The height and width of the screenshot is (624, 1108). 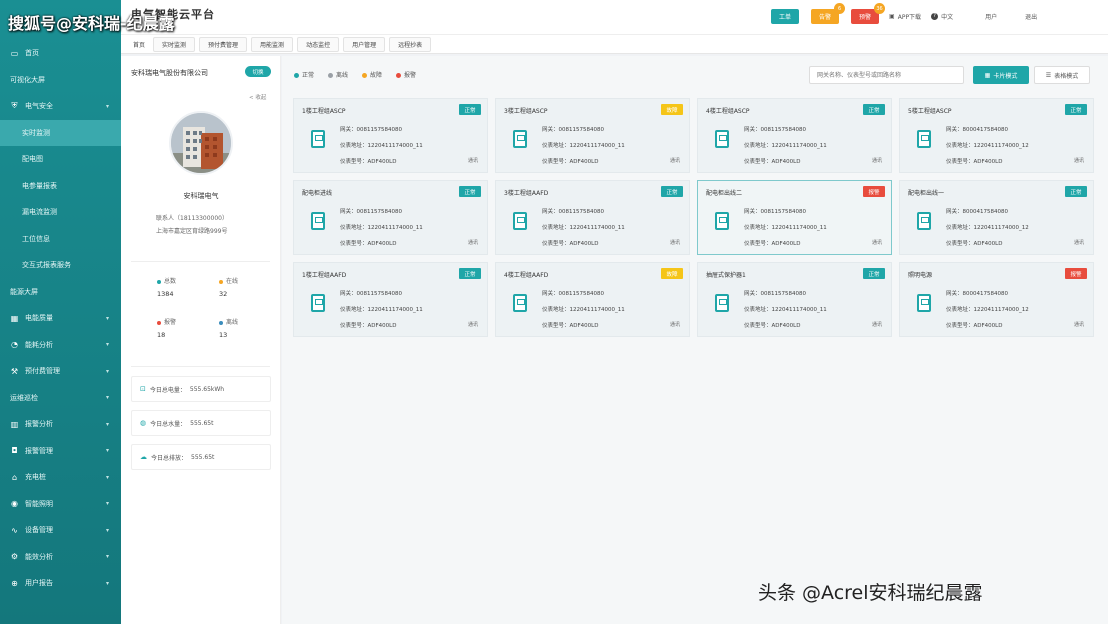 I want to click on tab-item: 预付费管理, so click(x=223, y=44).